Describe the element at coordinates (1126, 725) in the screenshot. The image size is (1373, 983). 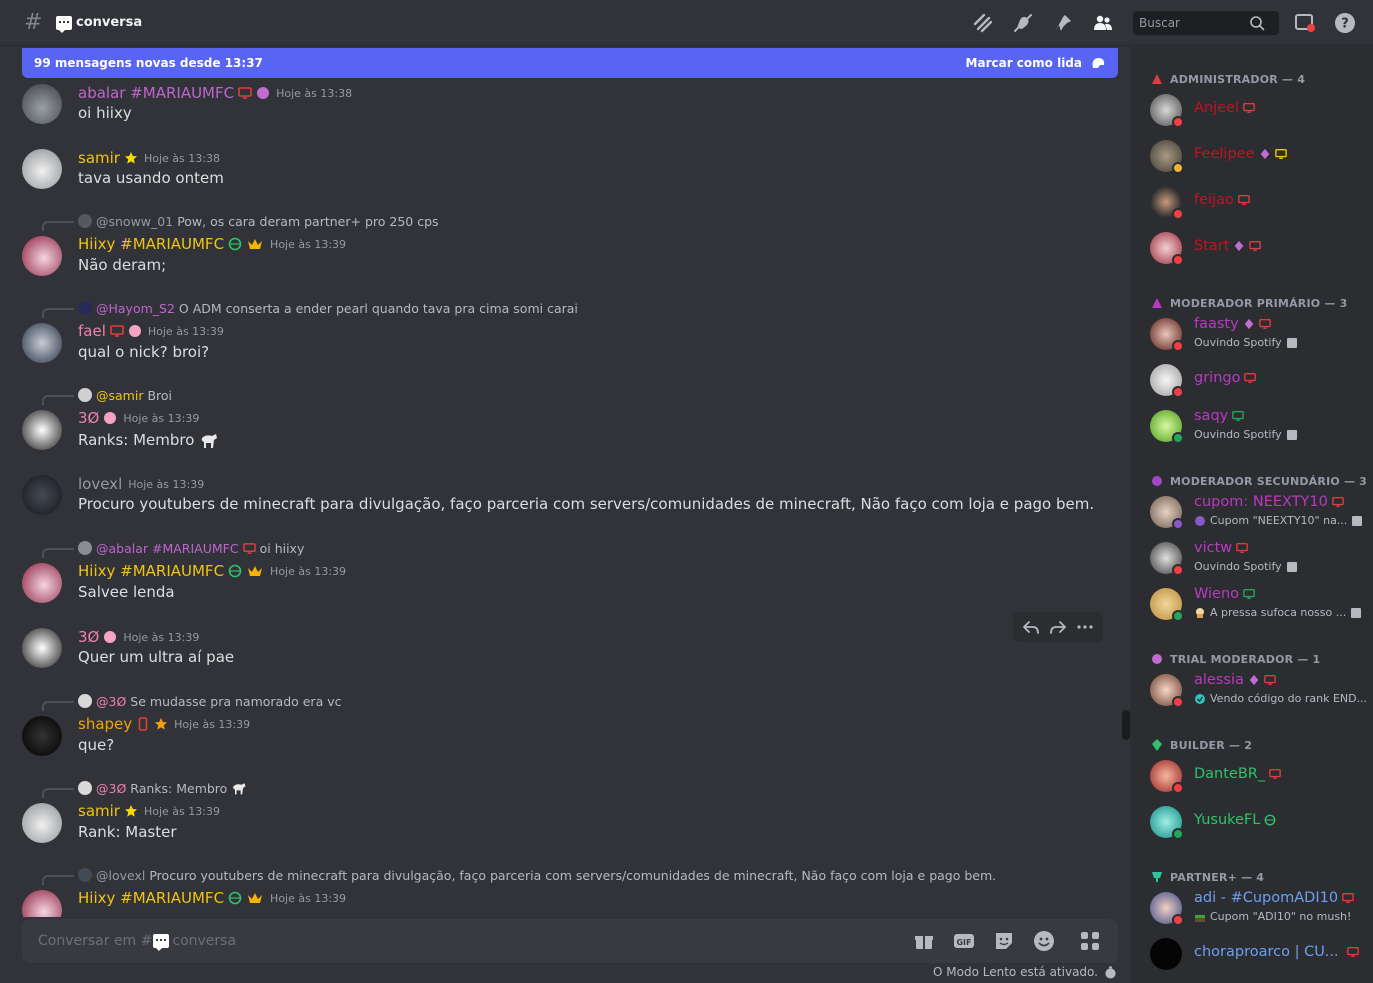
I see `scrollbar` at that location.